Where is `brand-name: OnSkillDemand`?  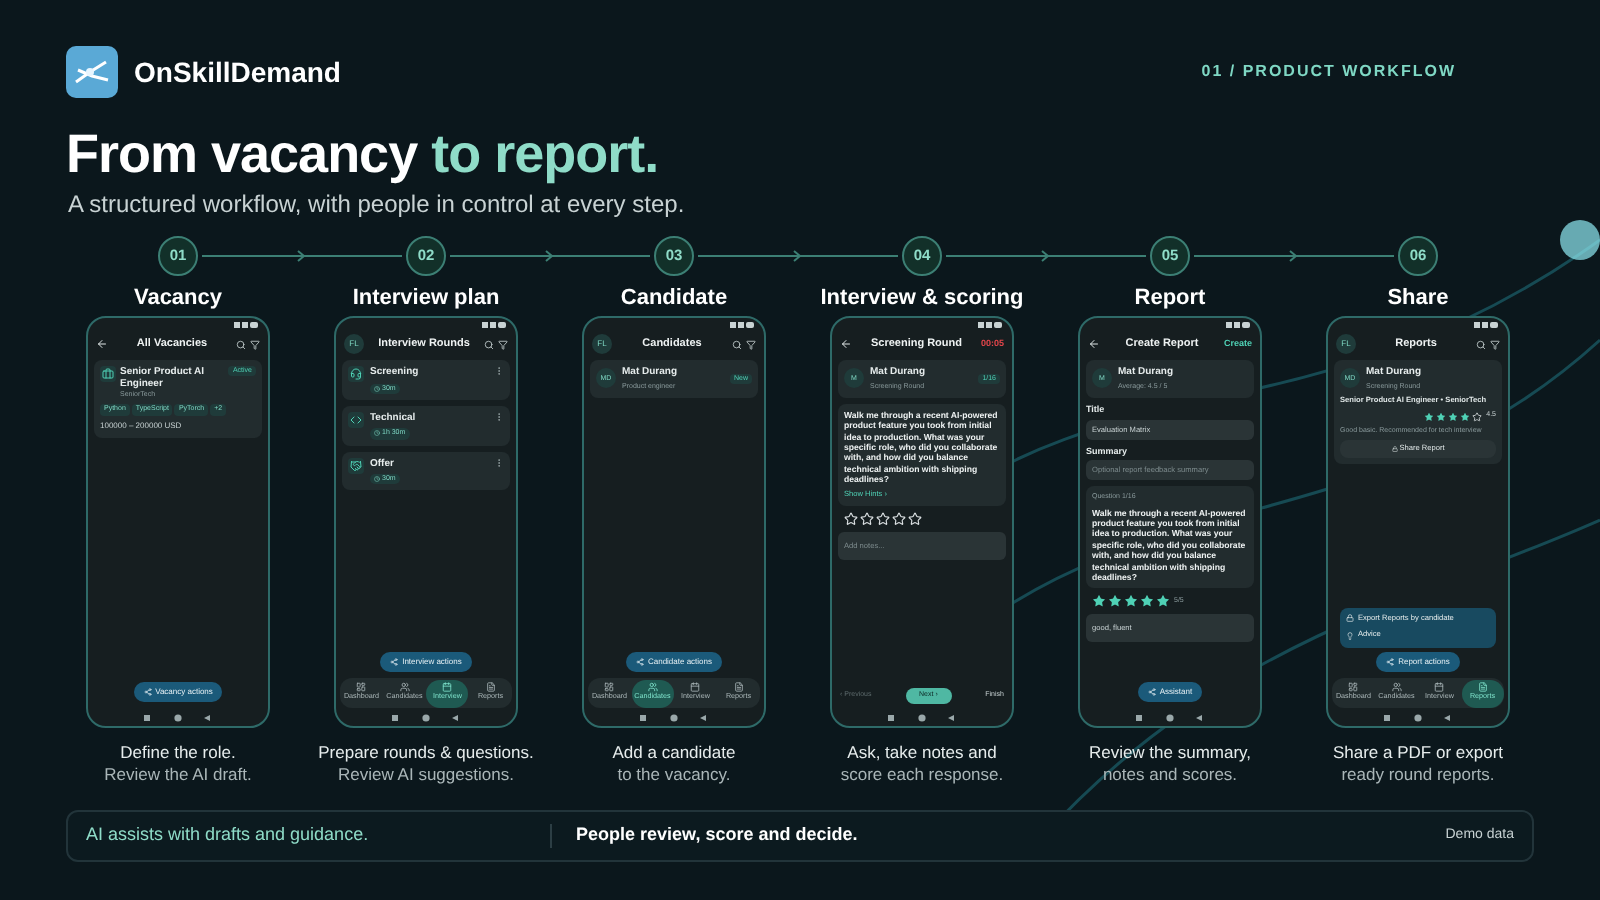 brand-name: OnSkillDemand is located at coordinates (237, 72).